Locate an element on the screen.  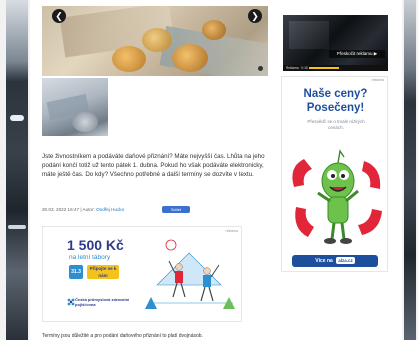
cta-label: Více na is located at coordinates (324, 261).